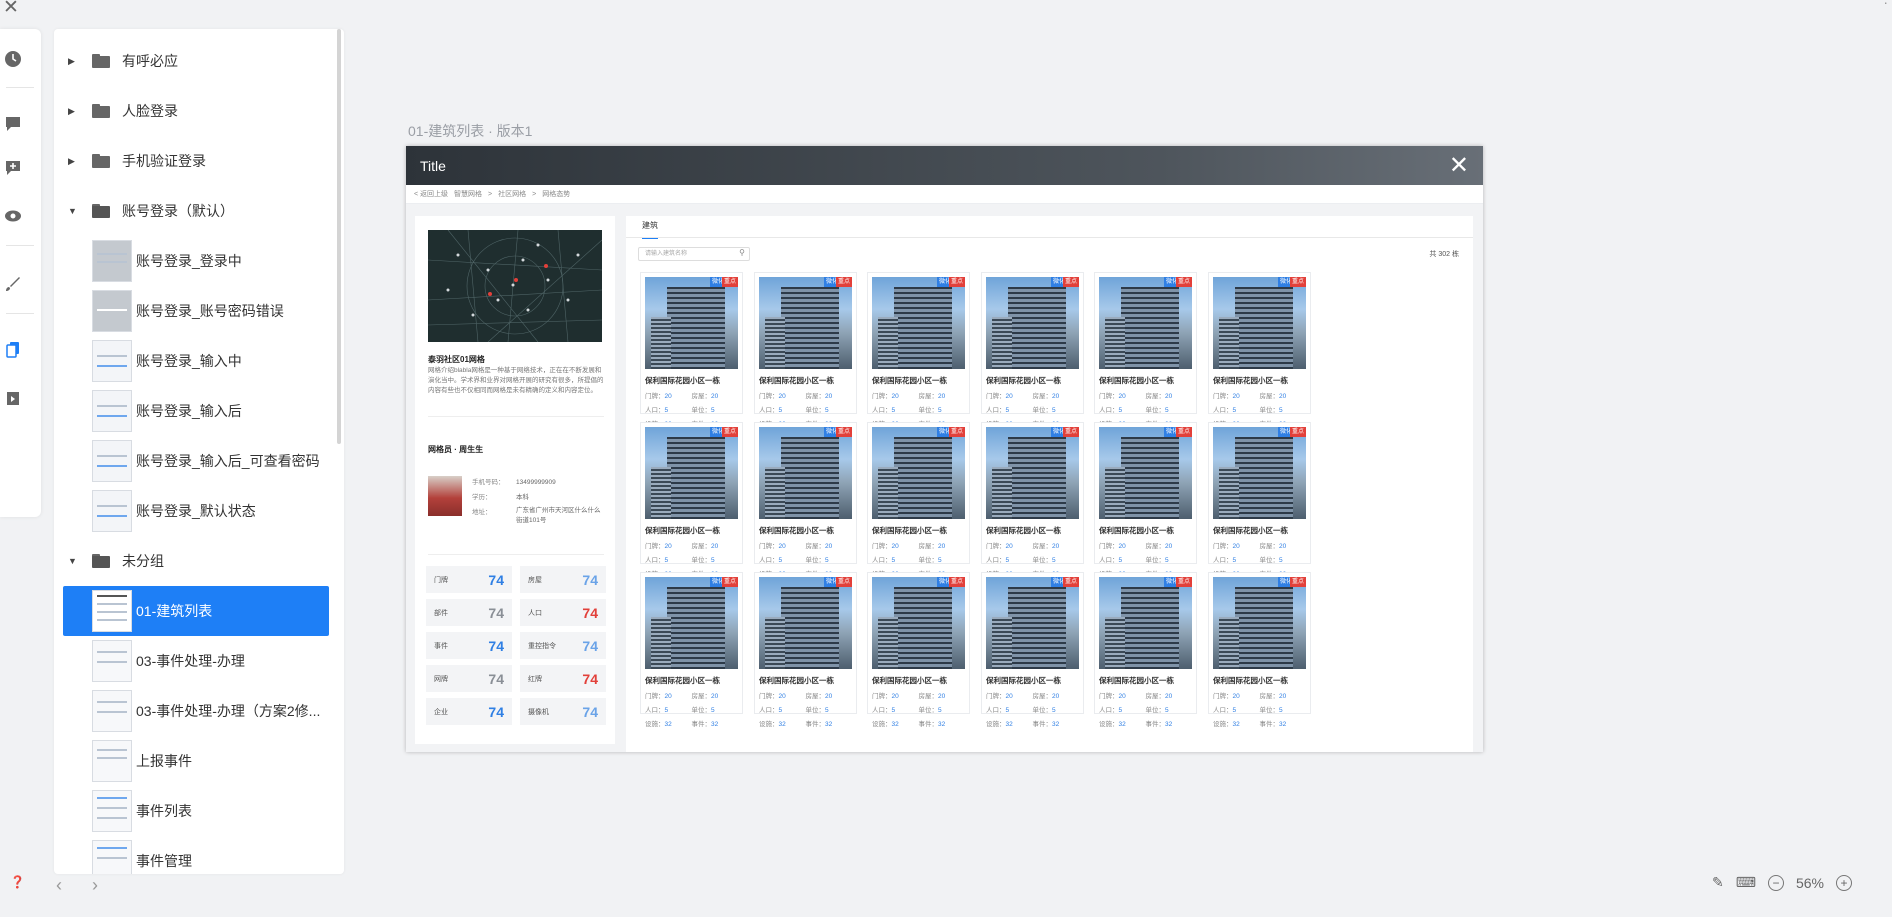 This screenshot has height=917, width=1892. I want to click on tree-label: 账号登录_账号密码错误, so click(210, 311).